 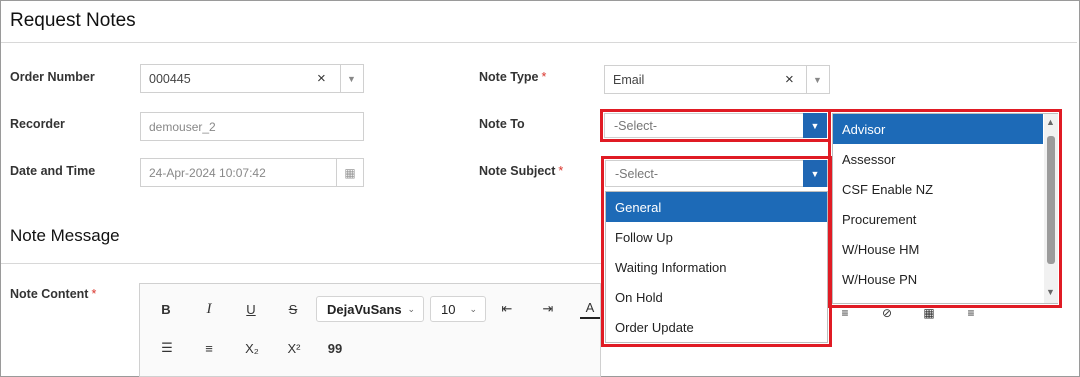 What do you see at coordinates (37, 124) in the screenshot?
I see `recorder-label: Recorder` at bounding box center [37, 124].